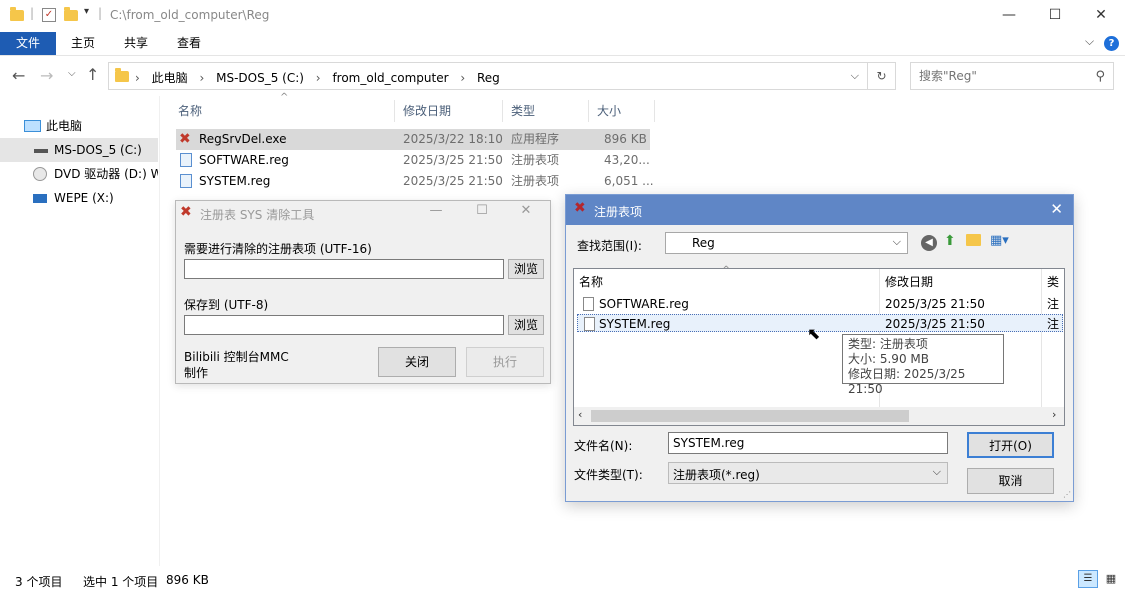 This screenshot has width=1125, height=594. Describe the element at coordinates (888, 344) in the screenshot. I see `tooltip-type: 类型: 注册表项` at that location.